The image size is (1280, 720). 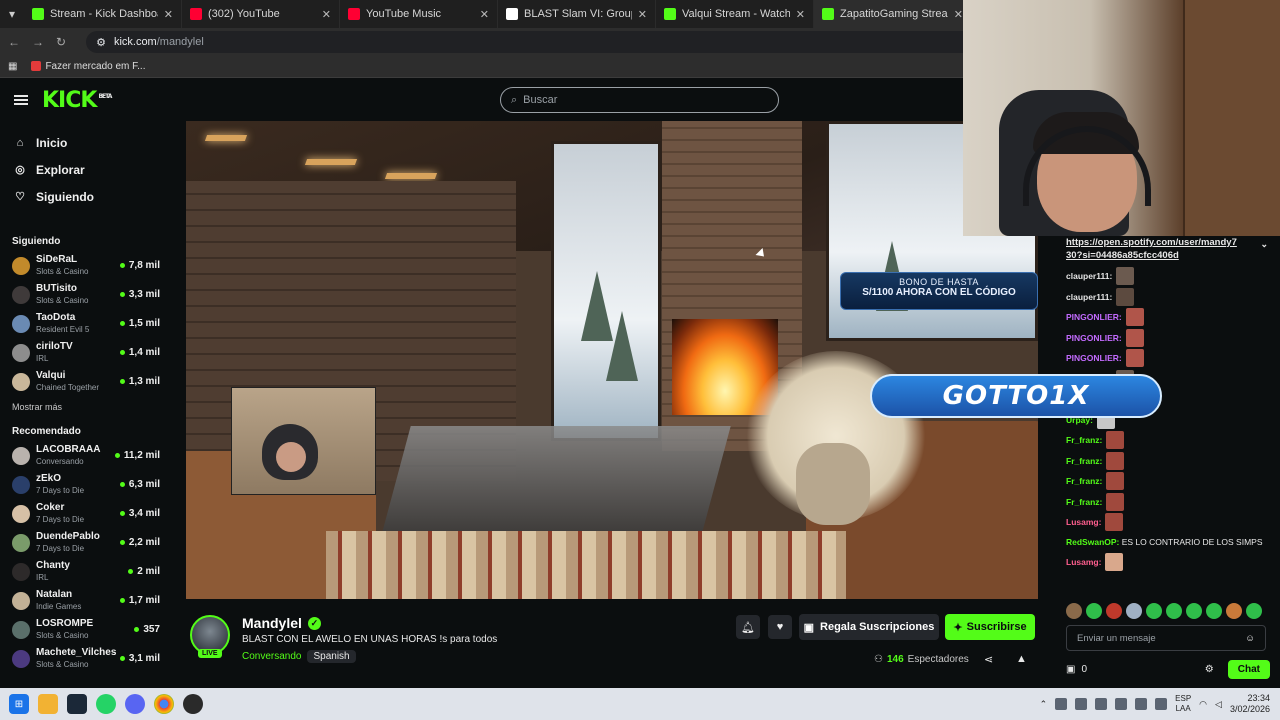 What do you see at coordinates (577, 14) in the screenshot?
I see `browser-tab: BLAST Slam VI: Group Stage - L ✕` at bounding box center [577, 14].